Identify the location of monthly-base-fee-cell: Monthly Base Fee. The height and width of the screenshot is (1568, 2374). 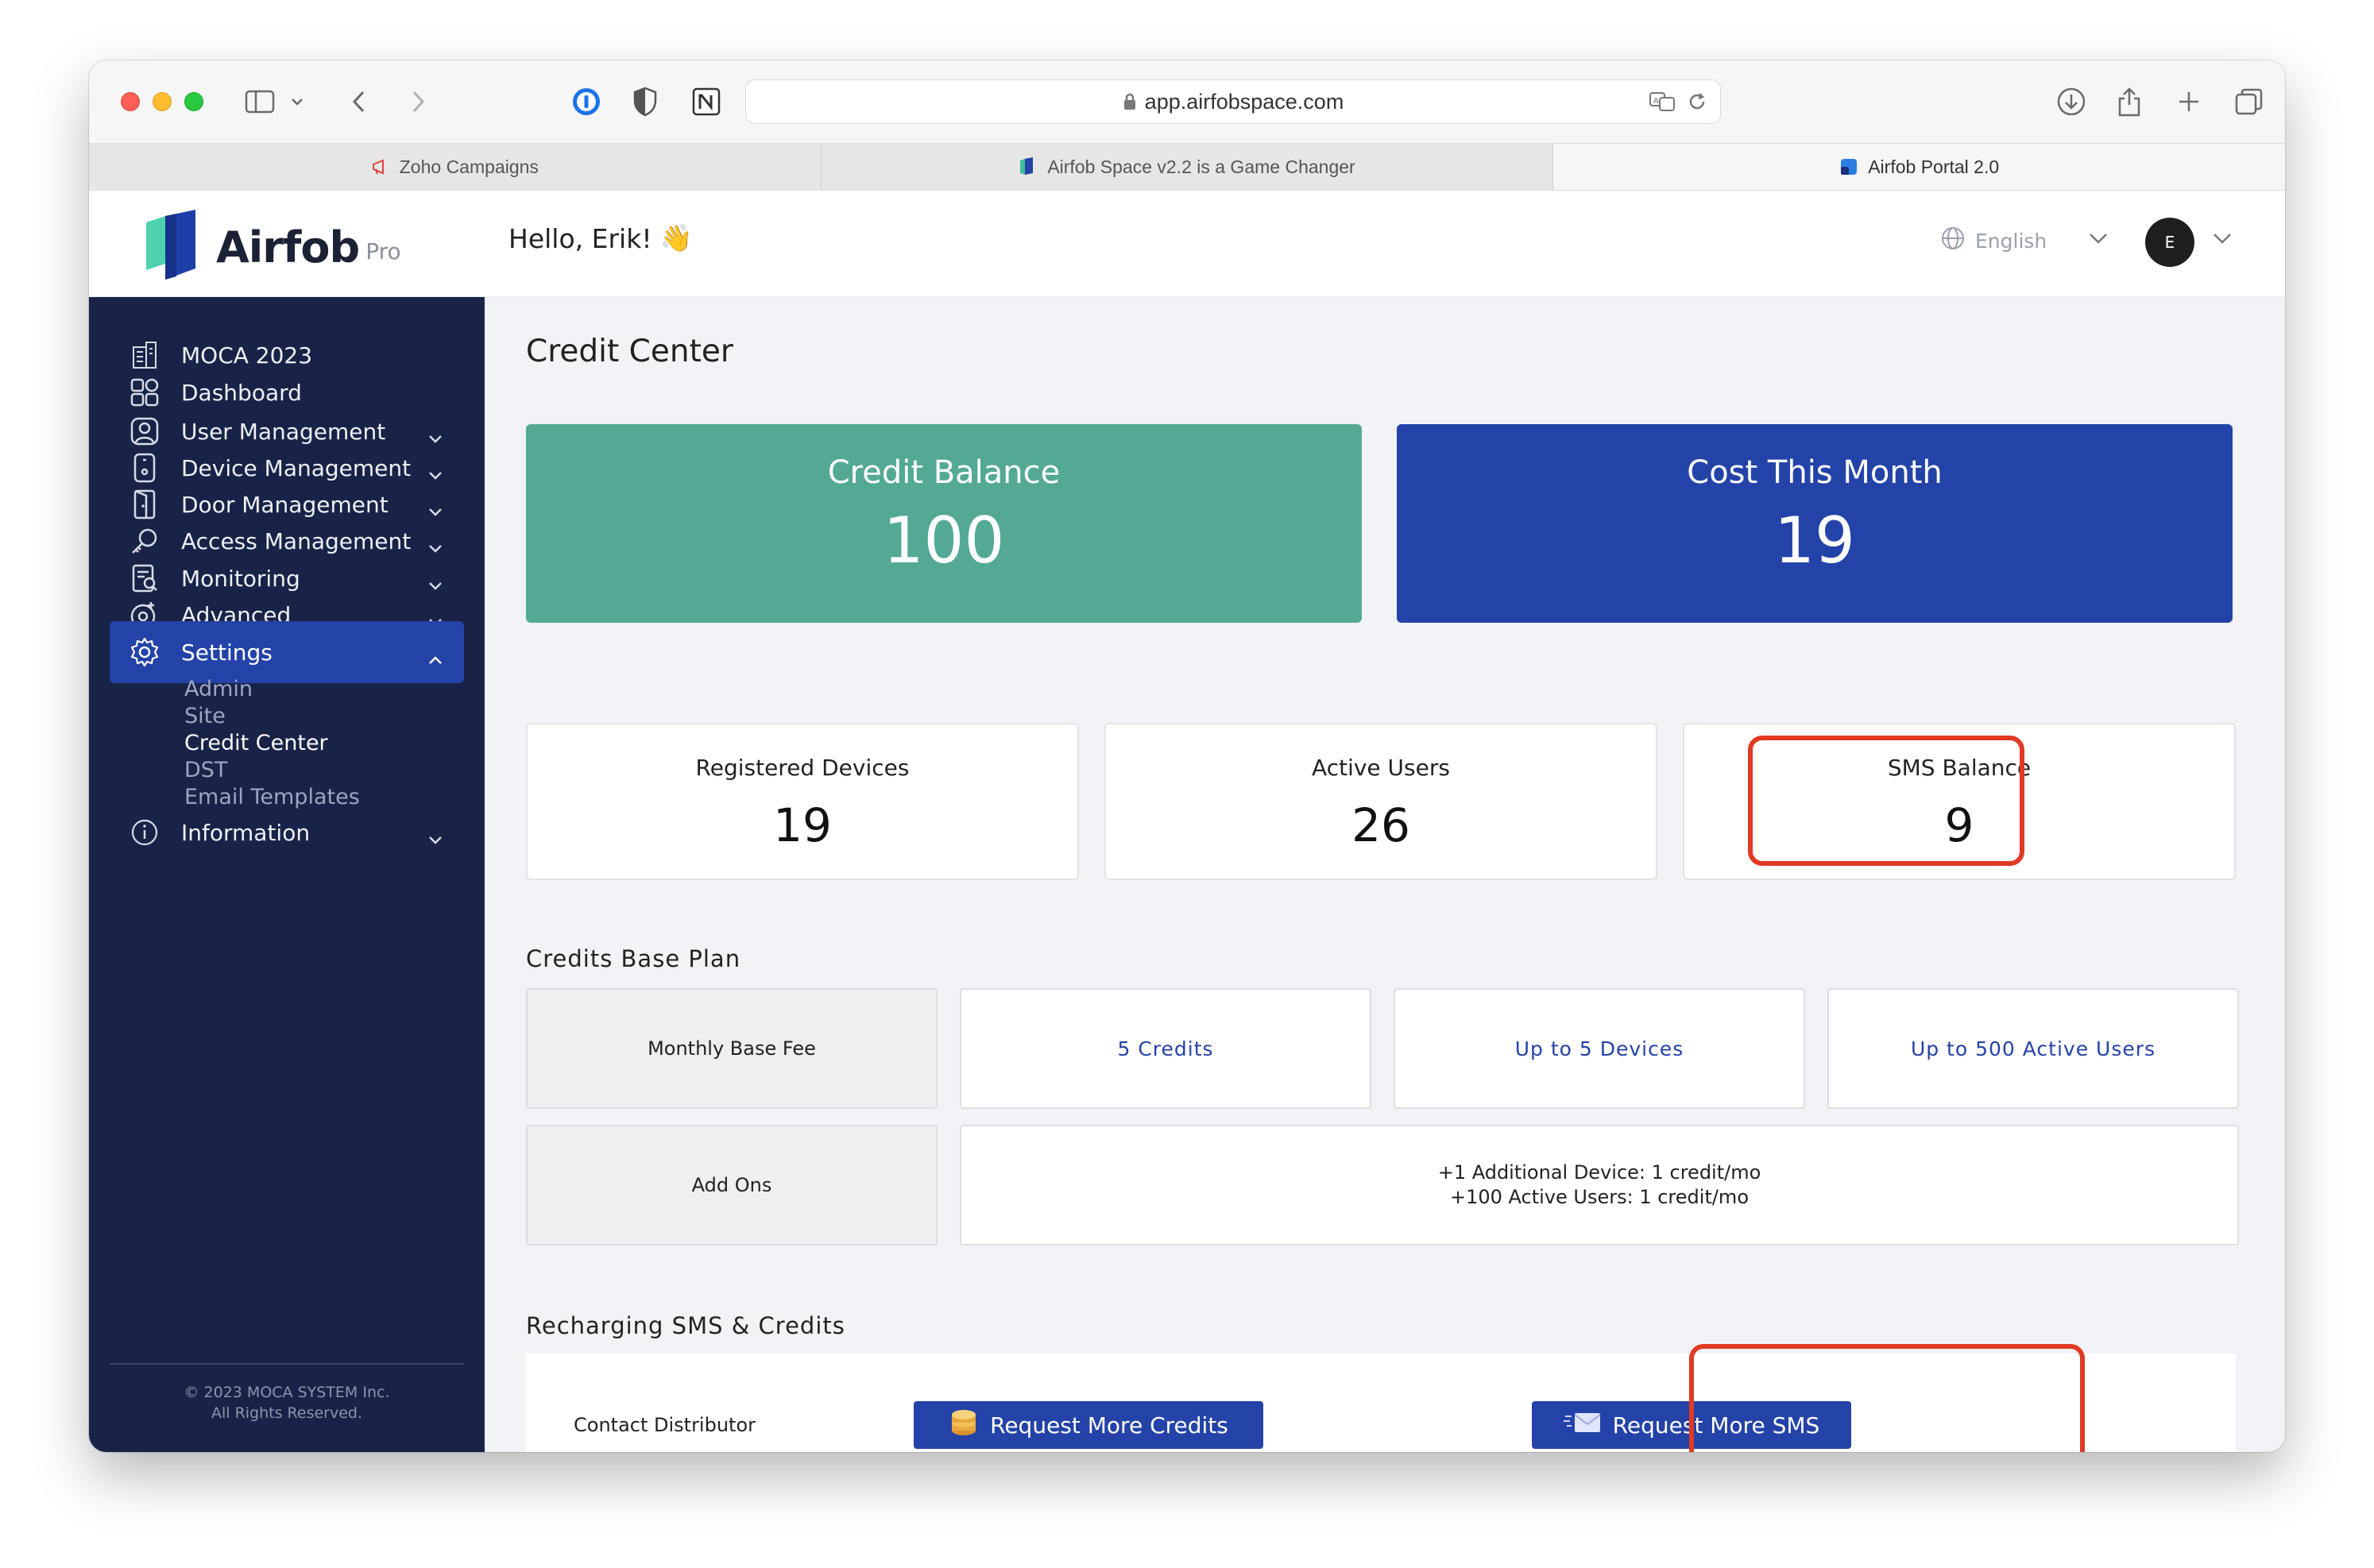
(732, 1048).